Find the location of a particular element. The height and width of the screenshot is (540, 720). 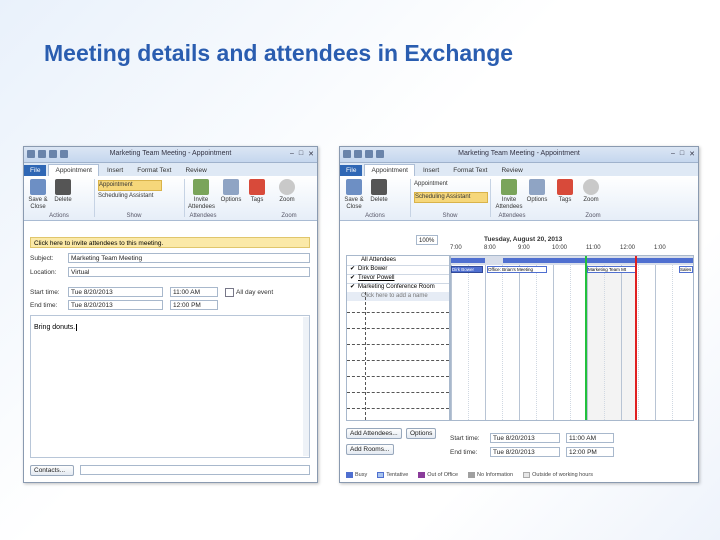

zoom-select: 100% is located at coordinates (427, 240).